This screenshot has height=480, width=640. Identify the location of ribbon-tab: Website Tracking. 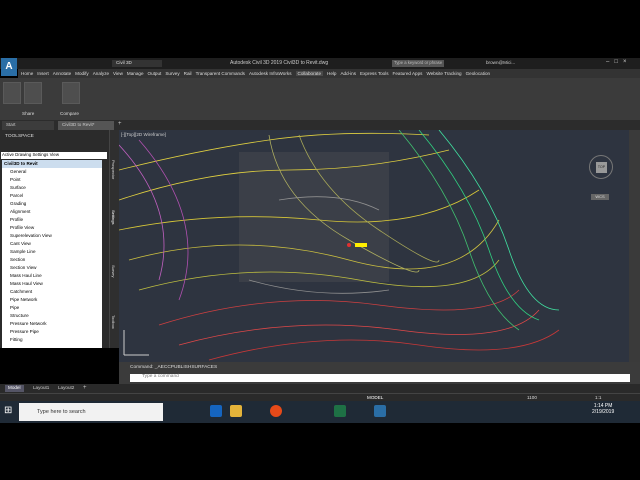
(443, 73).